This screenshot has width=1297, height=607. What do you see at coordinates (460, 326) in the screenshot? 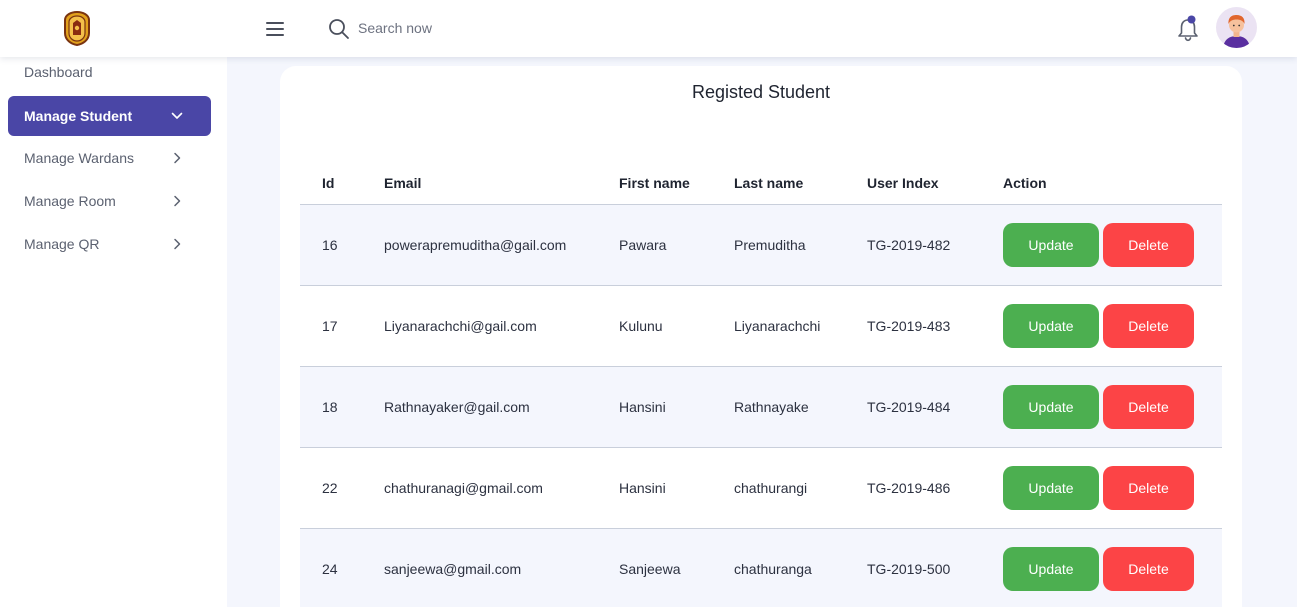
I see `cell-email: Liyanarachchi@gail.com` at bounding box center [460, 326].